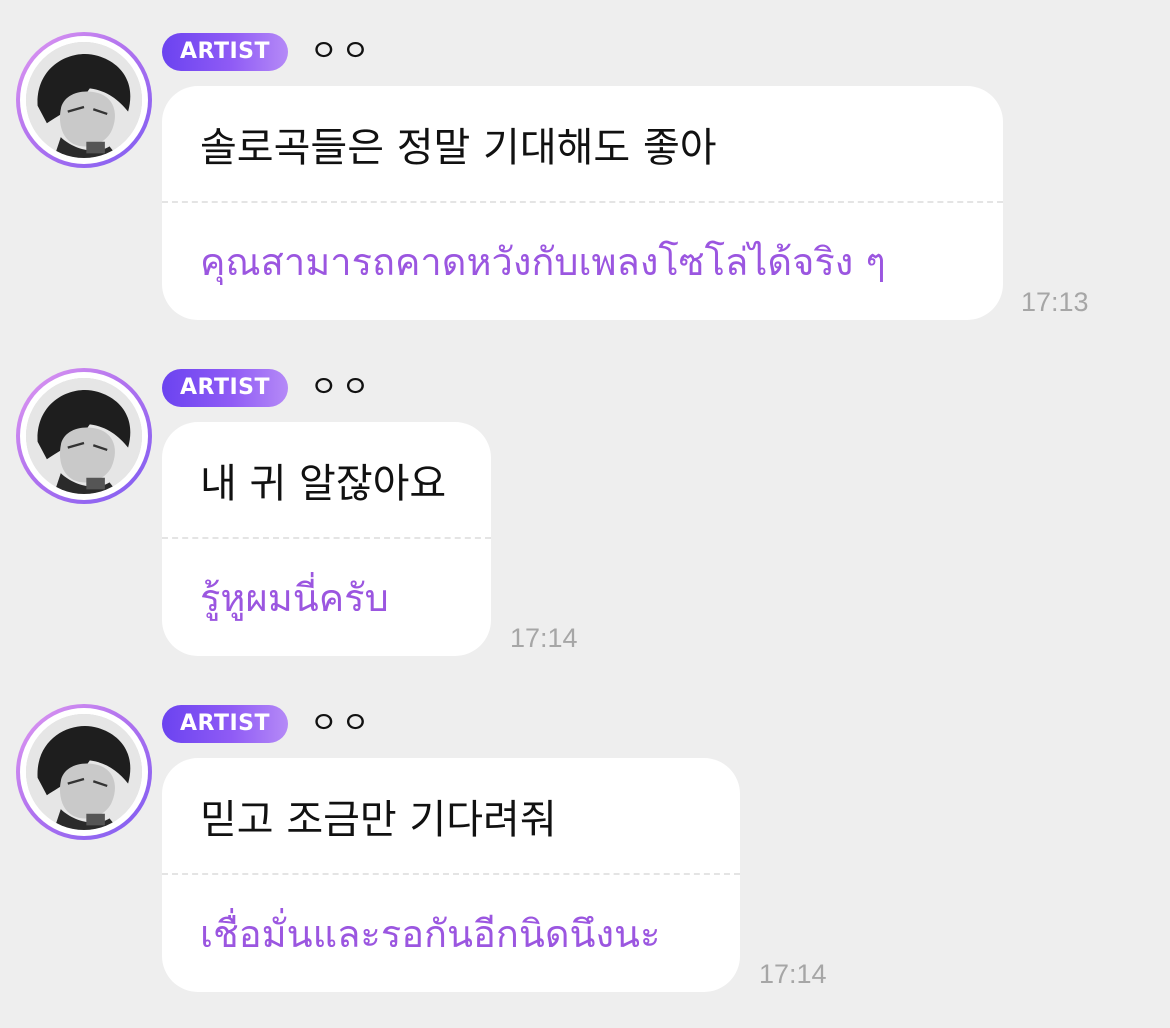 The image size is (1170, 1028). What do you see at coordinates (543, 262) in the screenshot?
I see `translated-text: คุณสามารถคาดหวังกับเพลงโซโล่ได้จริง ๆ` at bounding box center [543, 262].